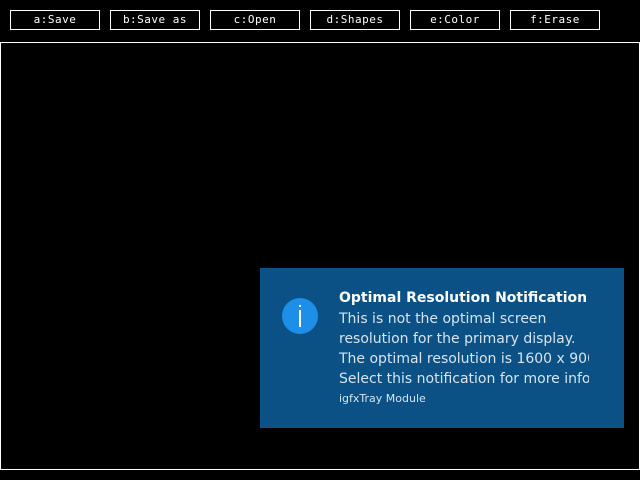  Describe the element at coordinates (155, 20) in the screenshot. I see `save-as-button: b:Save as` at that location.